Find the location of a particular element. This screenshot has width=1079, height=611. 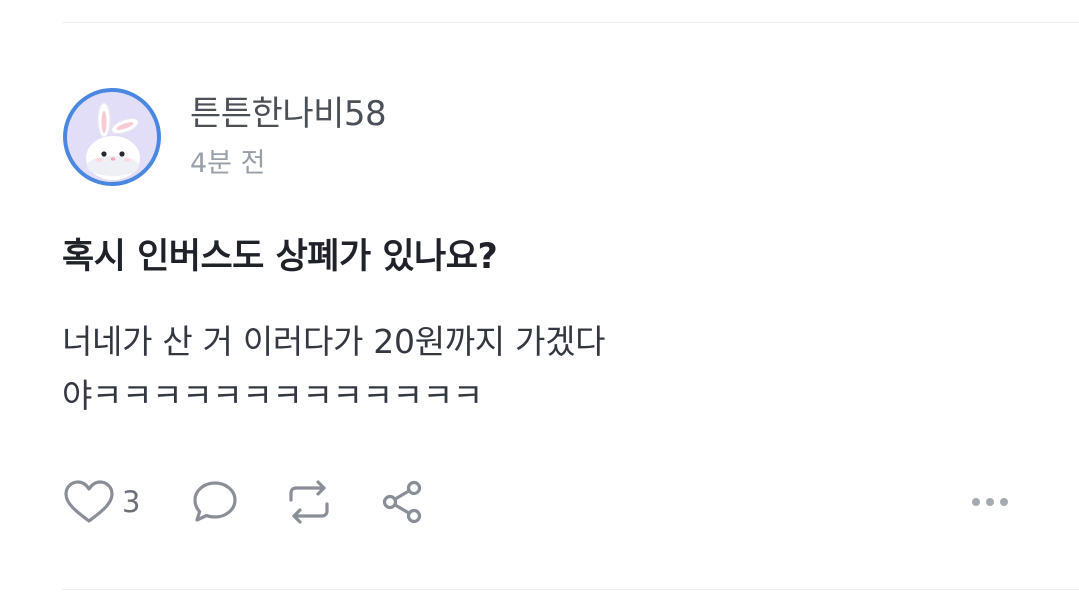

share-icon is located at coordinates (402, 502).